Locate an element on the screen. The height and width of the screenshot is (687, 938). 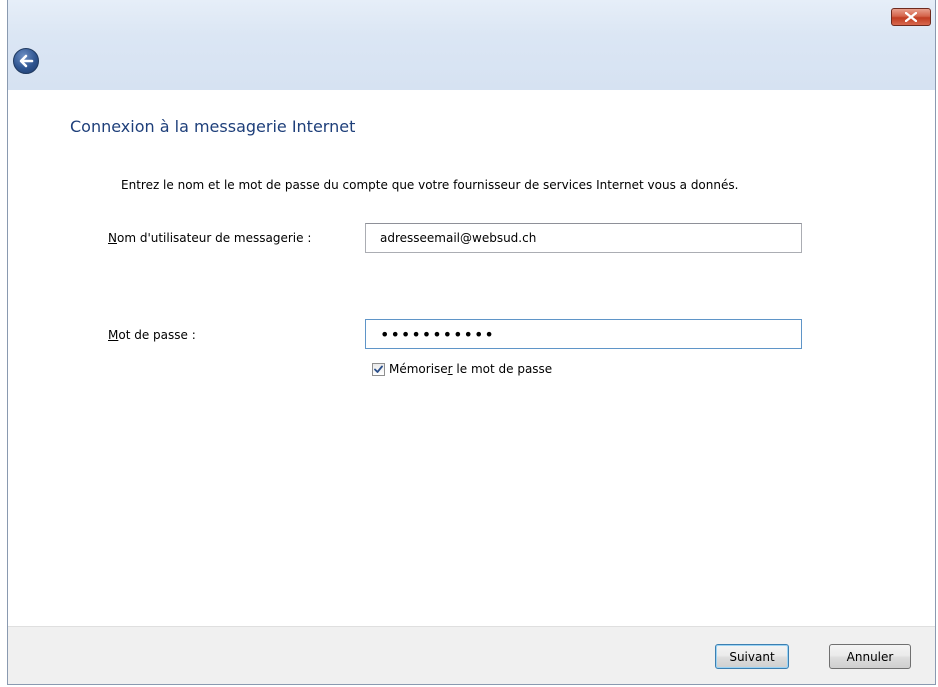
username-label: Nom d'utilisateur de messagerie : is located at coordinates (209, 238).